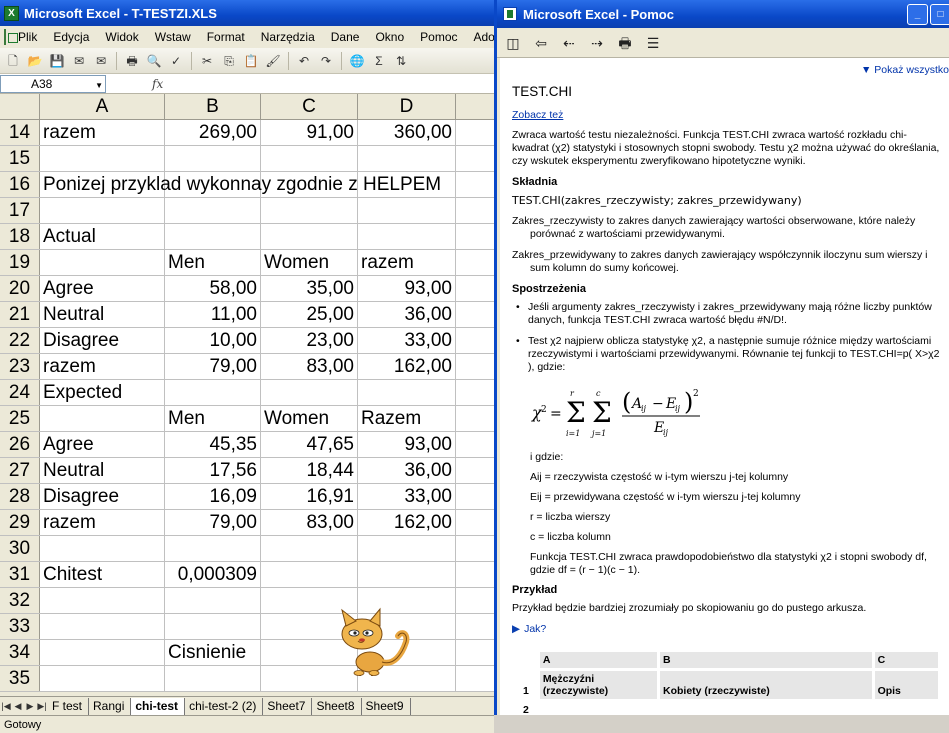 Image resolution: width=949 pixels, height=733 pixels. Describe the element at coordinates (726, 629) in the screenshot. I see `how-link: ▶ Jak?` at that location.